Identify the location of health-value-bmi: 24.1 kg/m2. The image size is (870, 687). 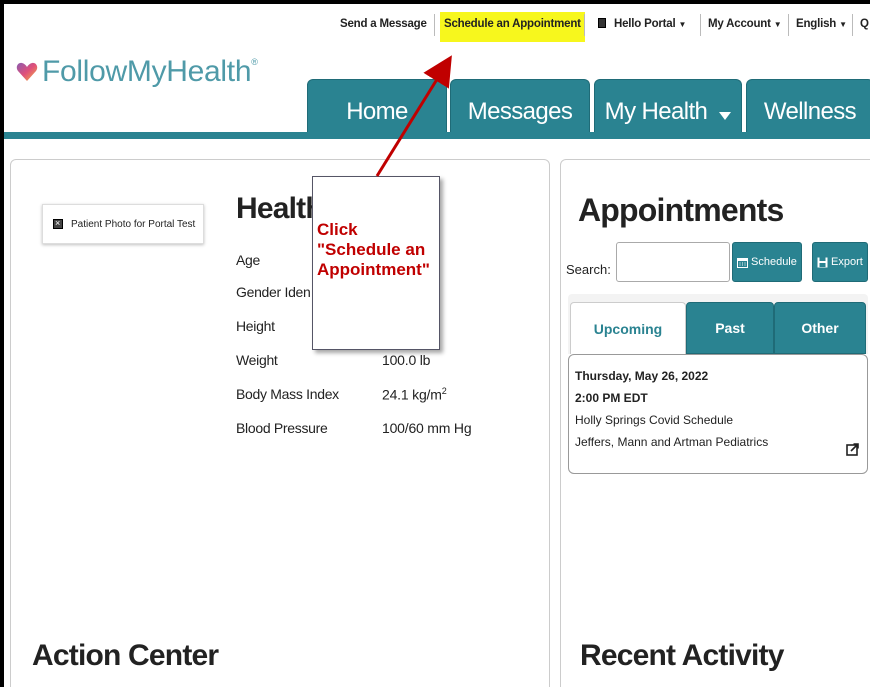
(414, 394).